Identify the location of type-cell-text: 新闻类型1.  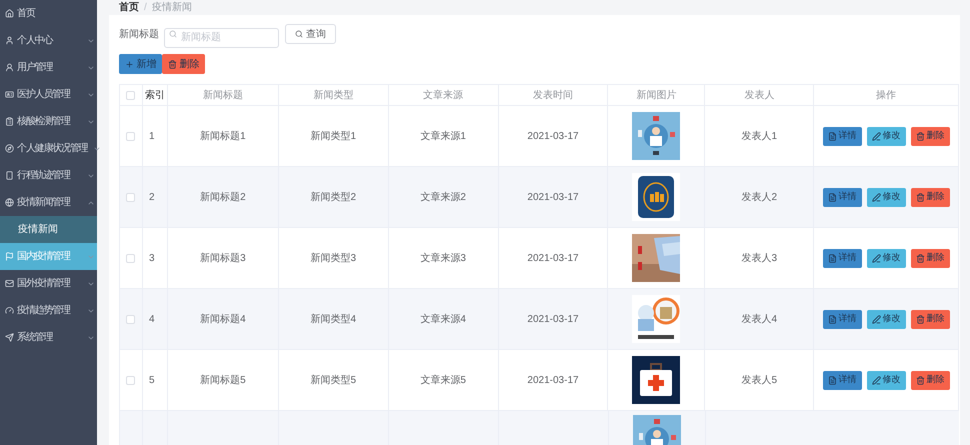
(333, 137).